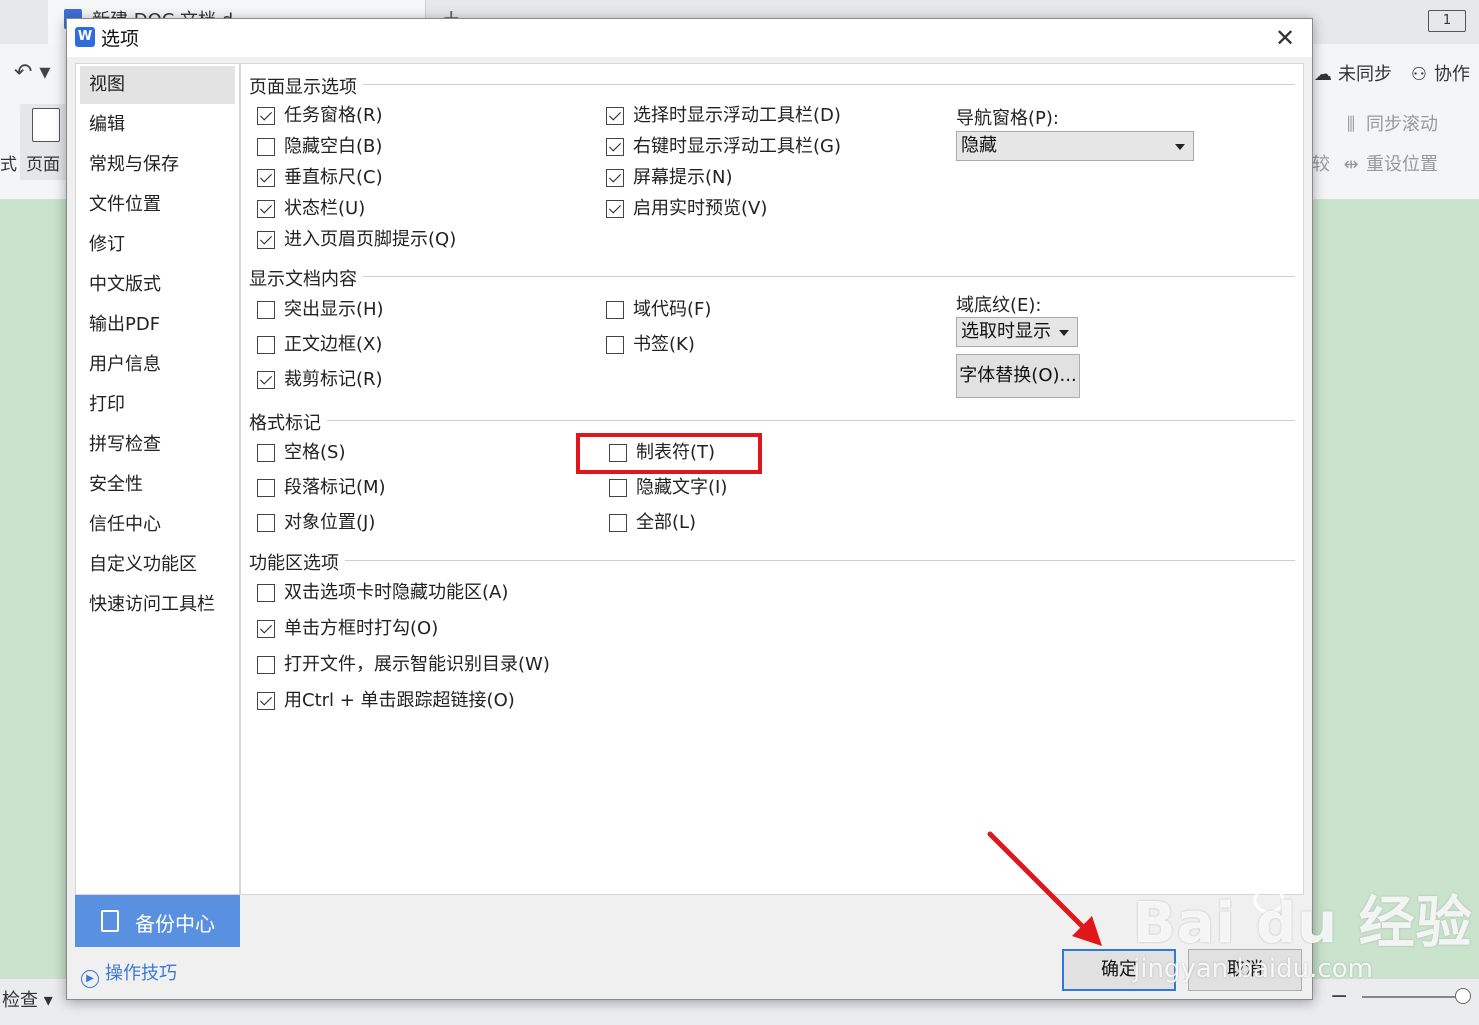 The height and width of the screenshot is (1025, 1479). What do you see at coordinates (669, 453) in the screenshot?
I see `highlight-box-annotation` at bounding box center [669, 453].